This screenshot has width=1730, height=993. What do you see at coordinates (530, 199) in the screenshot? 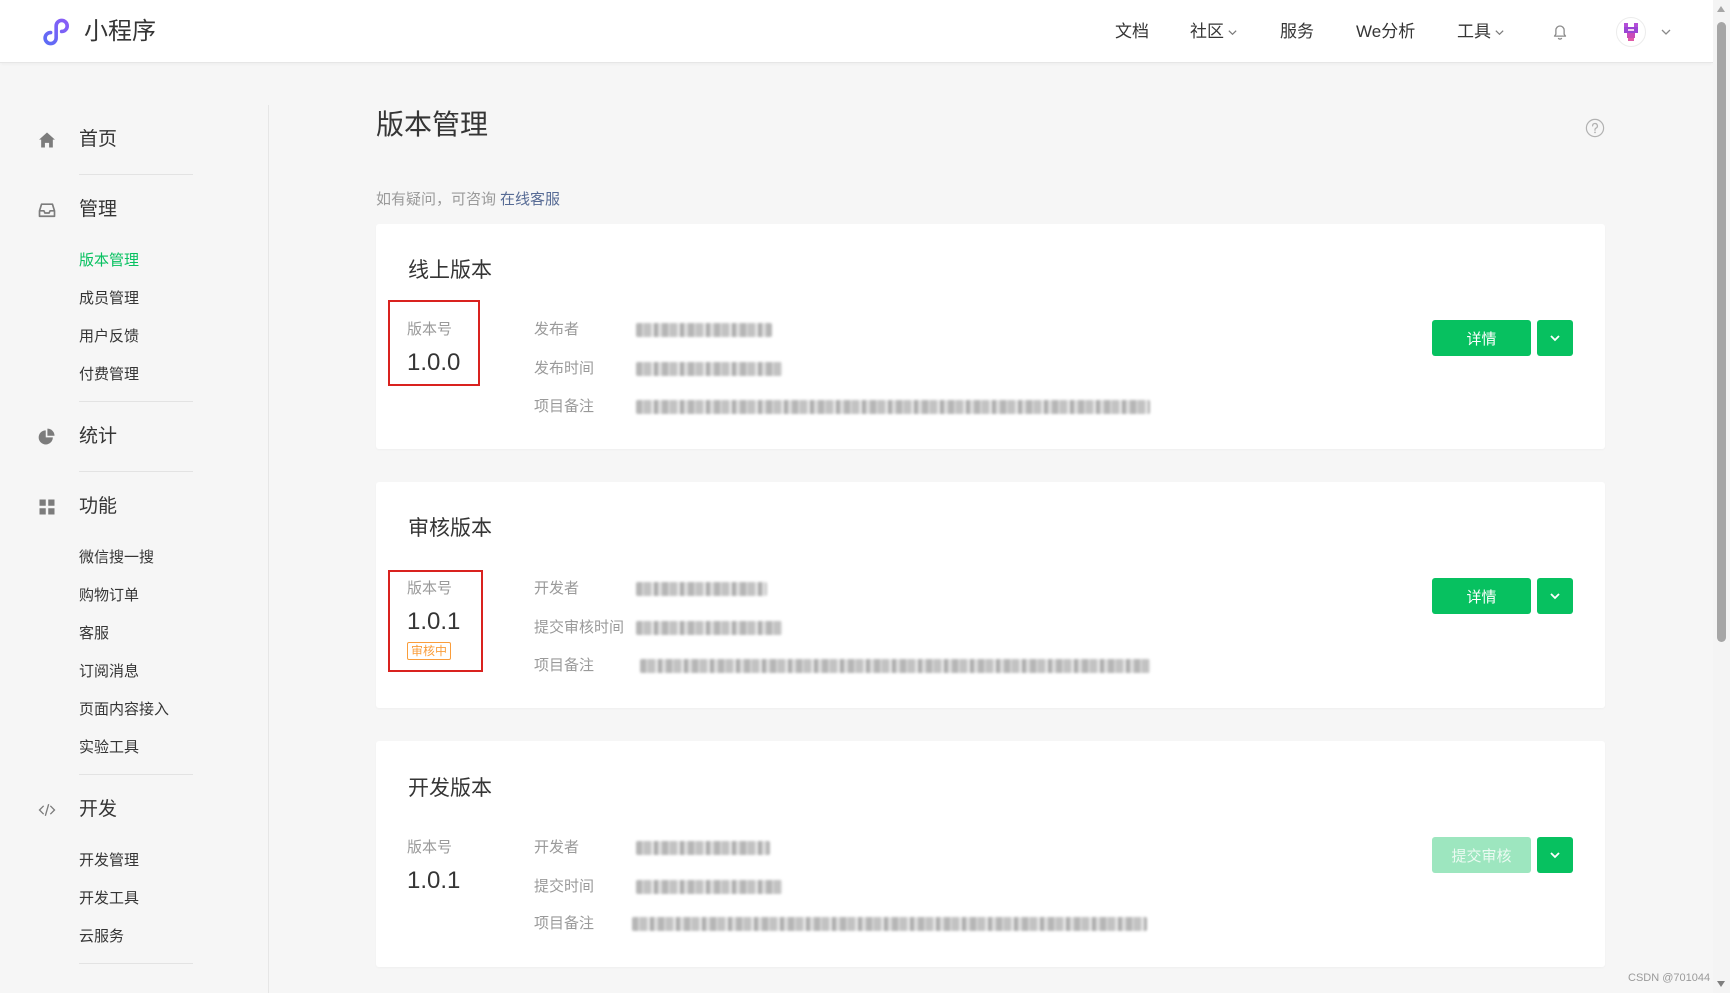
I see `online-support-link: 在线客服` at bounding box center [530, 199].